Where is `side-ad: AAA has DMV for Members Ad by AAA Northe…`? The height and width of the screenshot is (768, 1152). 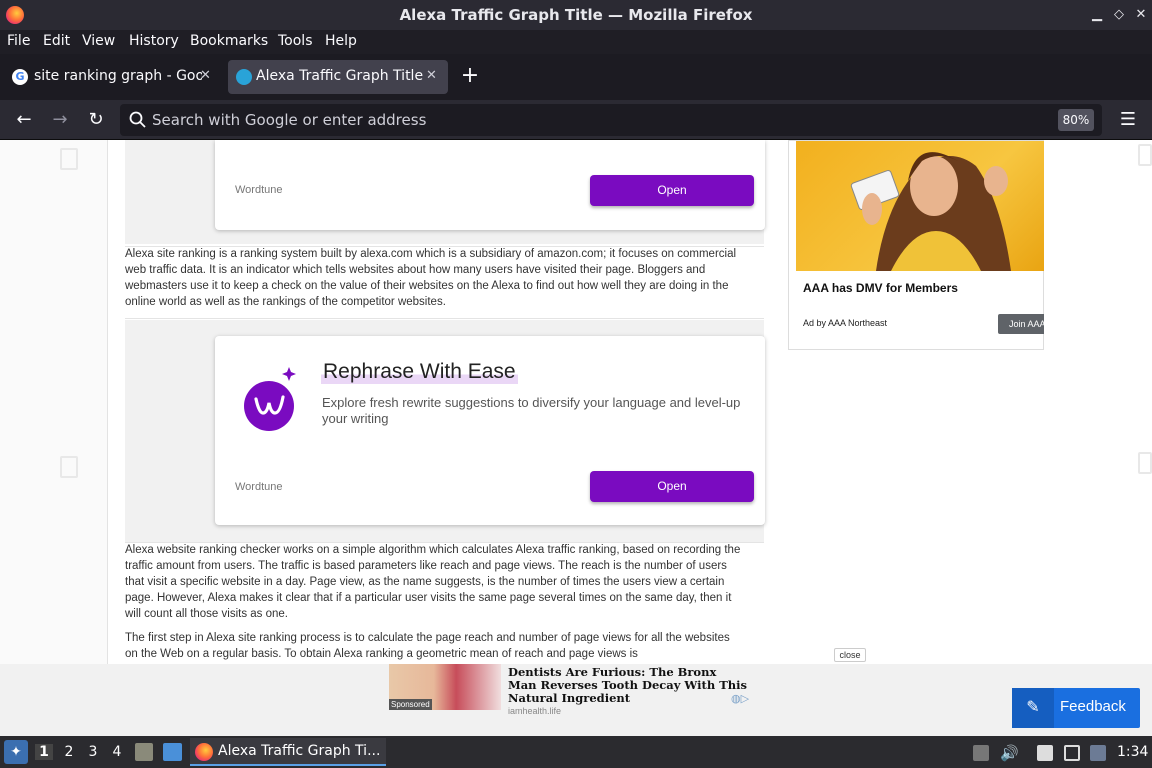 side-ad: AAA has DMV for Members Ad by AAA Northe… is located at coordinates (916, 245).